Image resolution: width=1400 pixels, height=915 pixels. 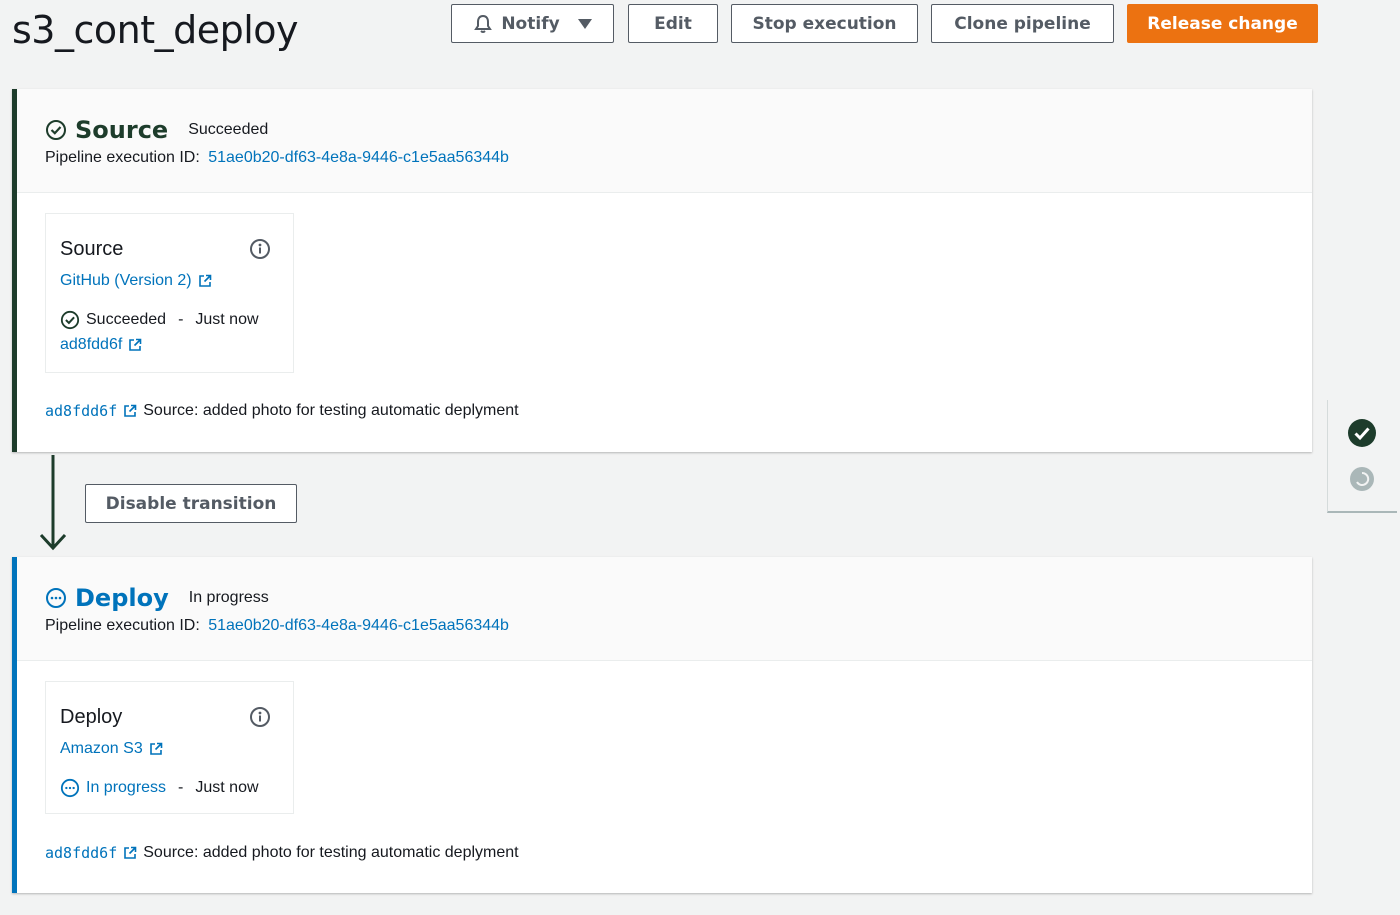 What do you see at coordinates (122, 598) in the screenshot?
I see `stage-name: Deploy` at bounding box center [122, 598].